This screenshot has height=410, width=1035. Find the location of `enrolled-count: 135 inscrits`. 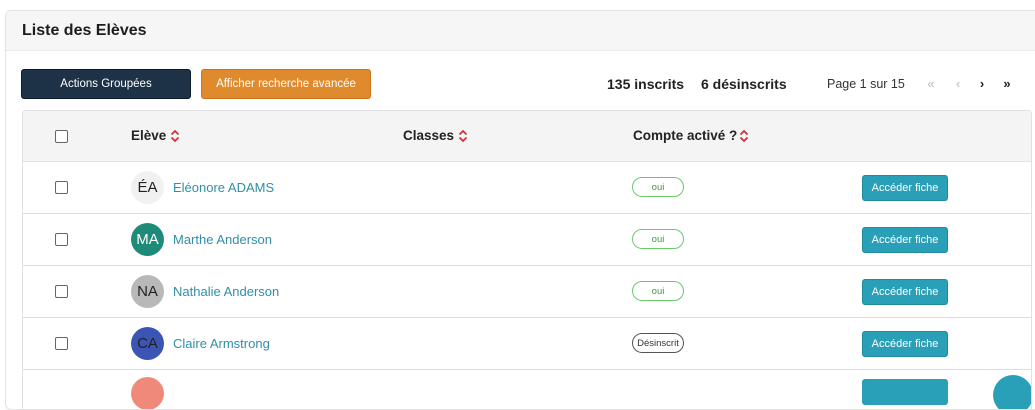

enrolled-count: 135 inscrits is located at coordinates (646, 84).